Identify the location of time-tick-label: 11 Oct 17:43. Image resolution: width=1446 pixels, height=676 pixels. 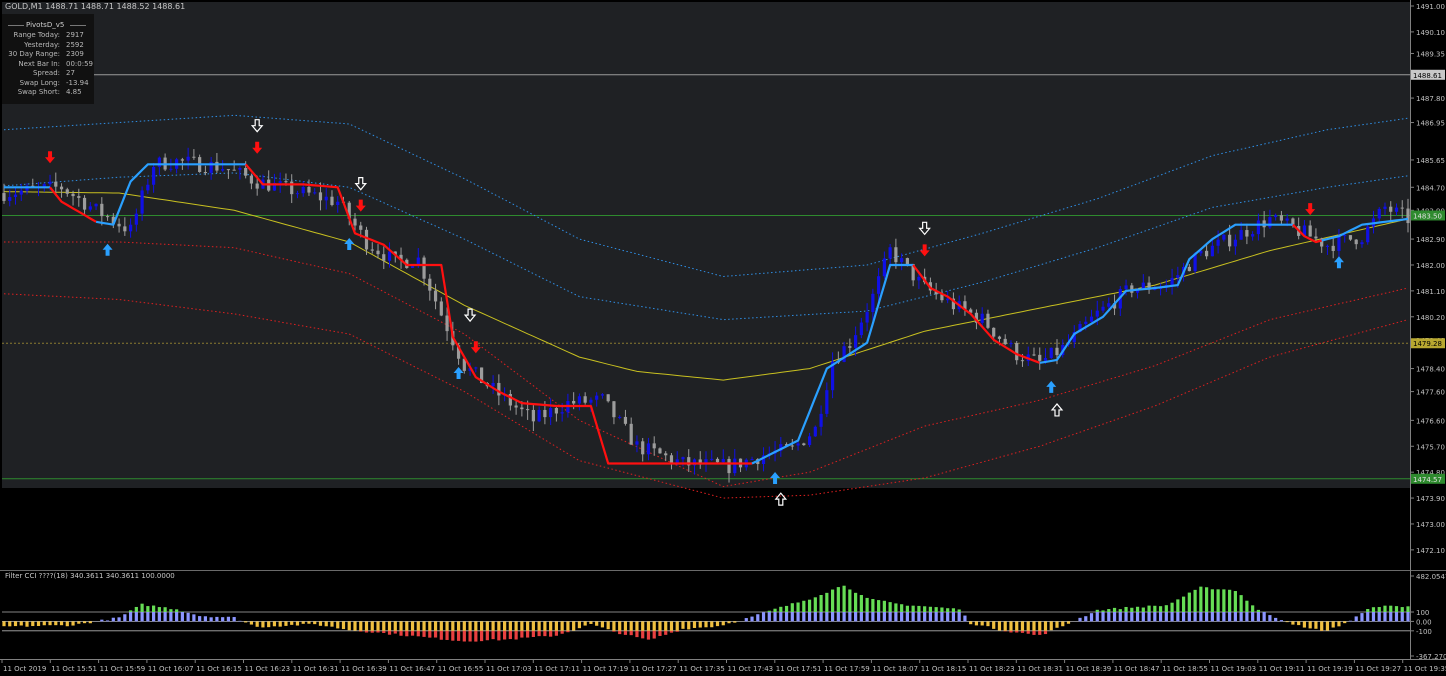
(751, 669).